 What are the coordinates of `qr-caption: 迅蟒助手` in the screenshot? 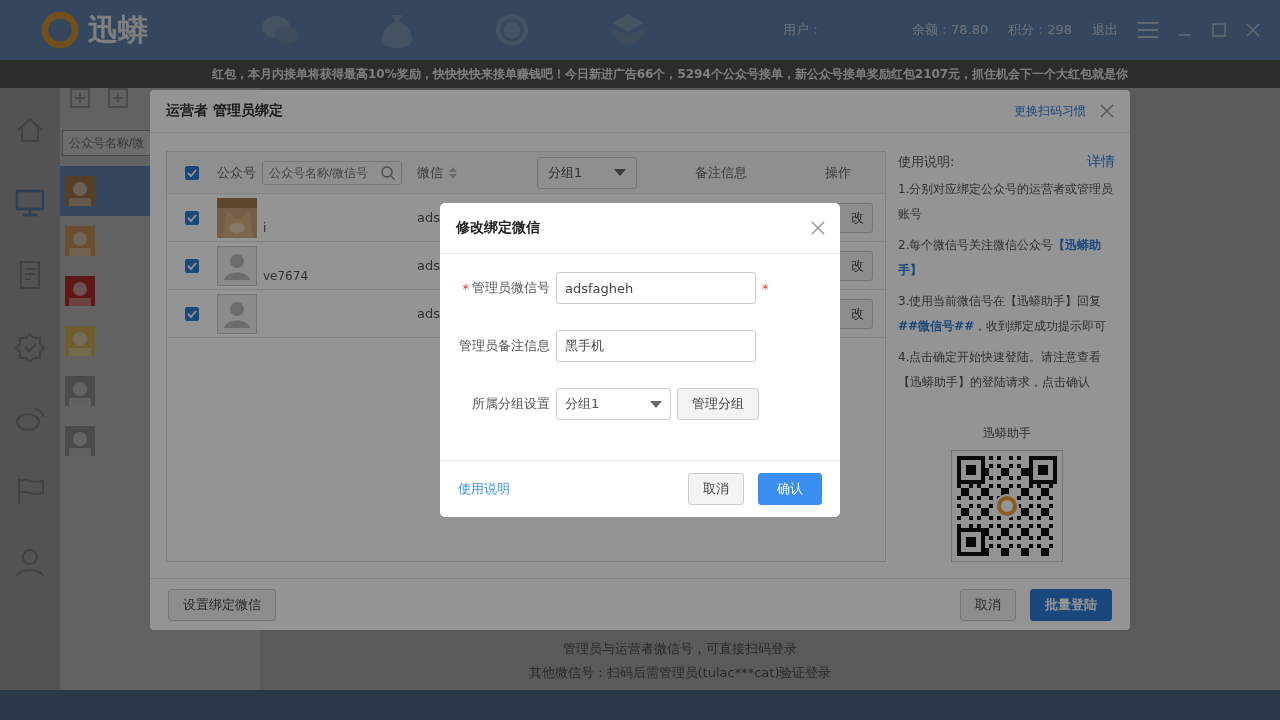 It's located at (1006, 434).